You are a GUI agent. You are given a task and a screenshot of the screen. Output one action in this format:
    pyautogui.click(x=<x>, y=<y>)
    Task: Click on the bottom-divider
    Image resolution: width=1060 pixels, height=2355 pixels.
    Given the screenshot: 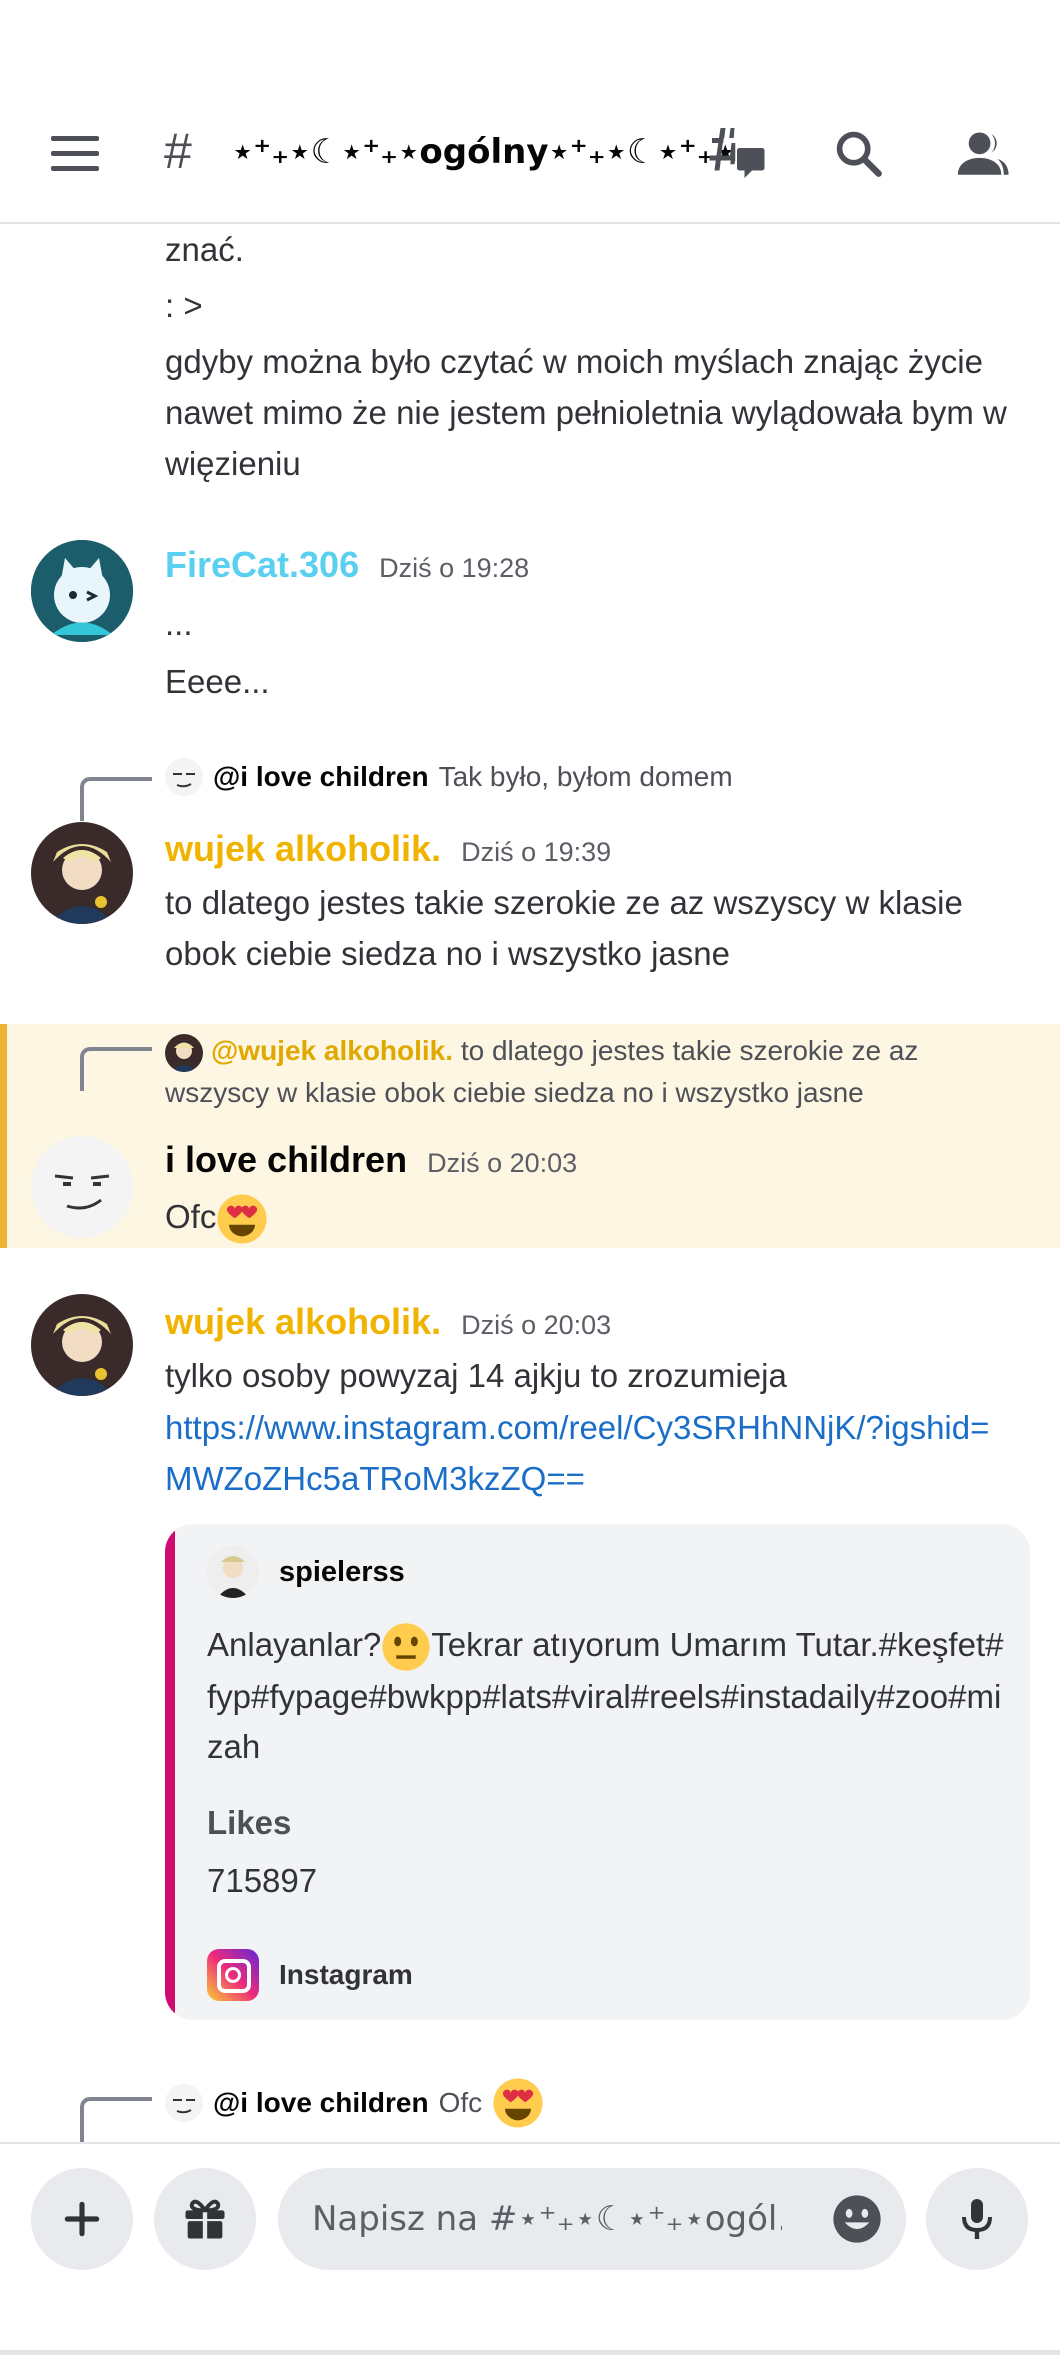 What is the action you would take?
    pyautogui.click(x=530, y=2352)
    